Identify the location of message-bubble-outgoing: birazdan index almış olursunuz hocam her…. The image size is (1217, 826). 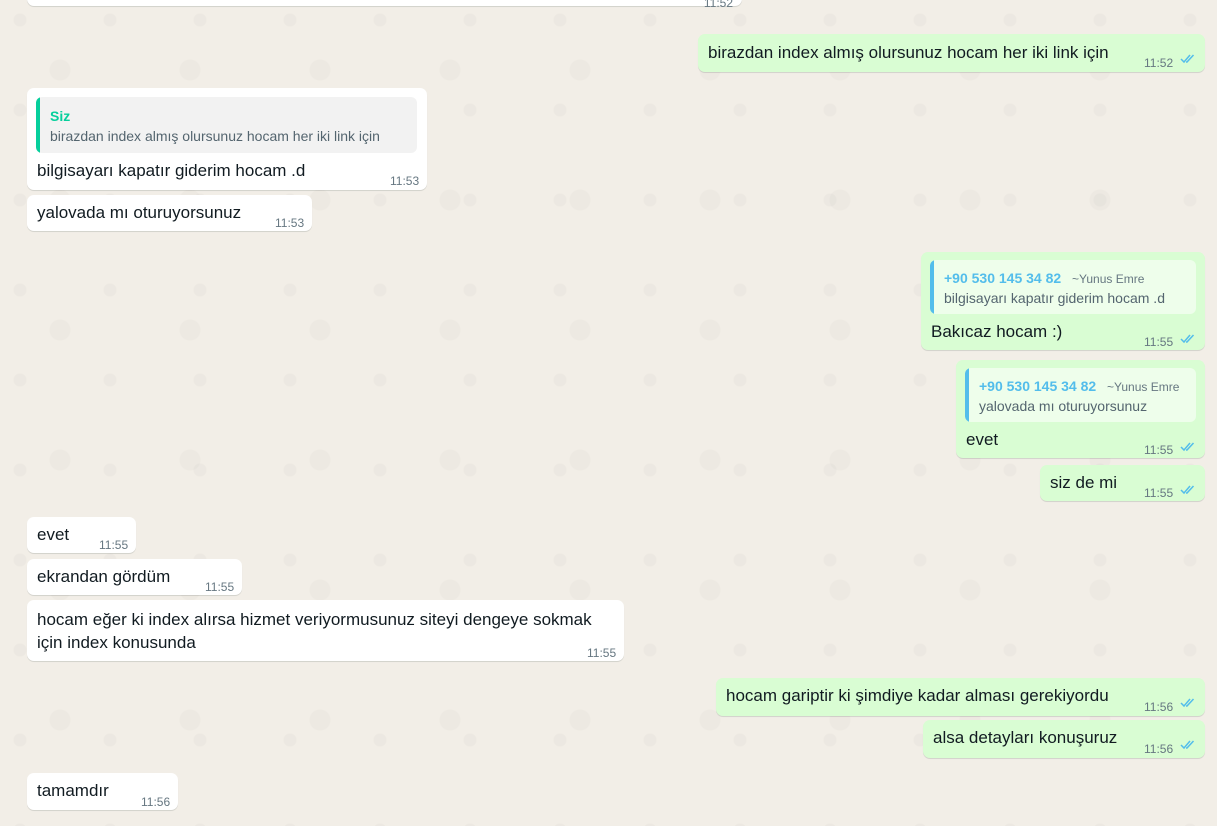
(951, 53).